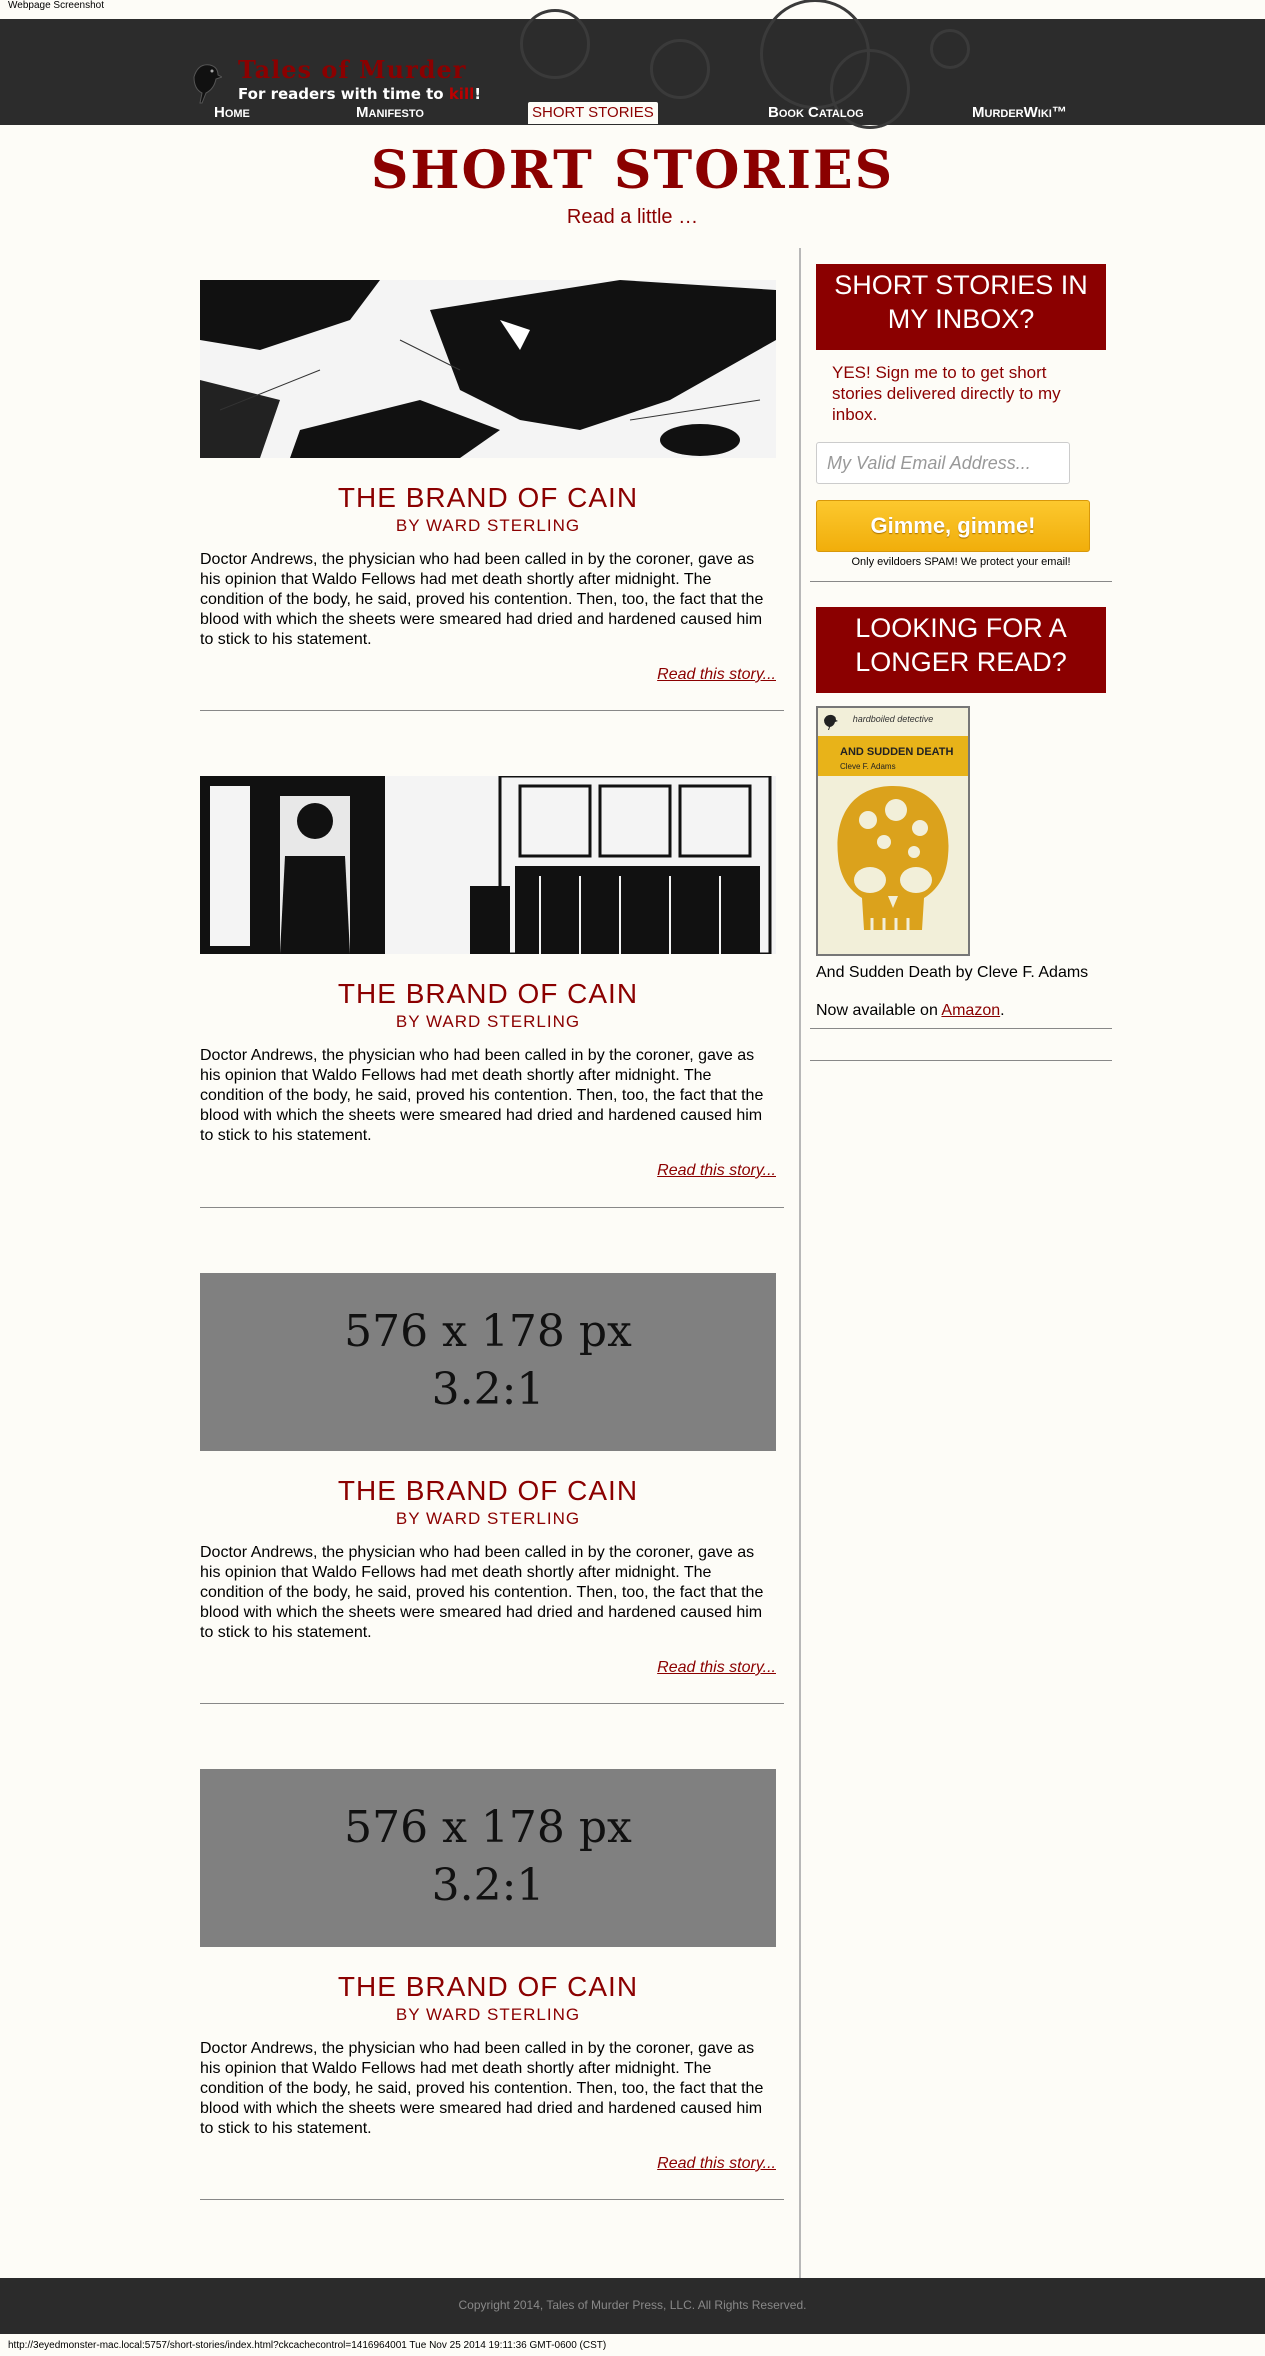 This screenshot has height=2356, width=1265. I want to click on nav-book-catalog: Book Catalog, so click(816, 113).